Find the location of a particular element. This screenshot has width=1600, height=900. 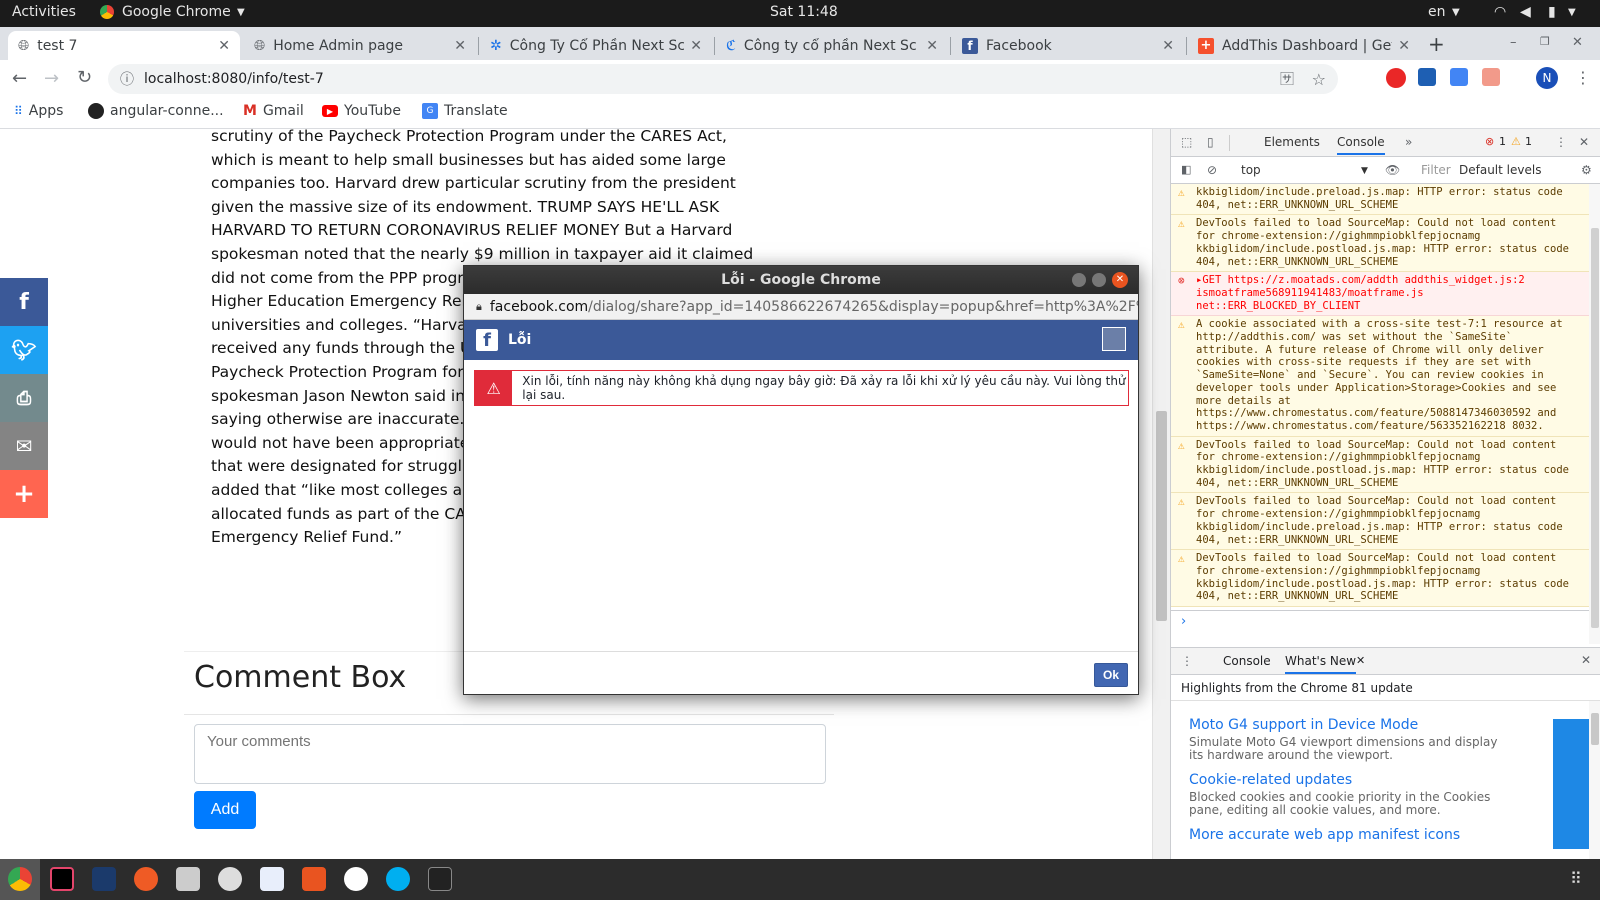

tab-cong-ty-1: ✲ Công Ty Cổ Phần Next Sc ✕ is located at coordinates (596, 45).